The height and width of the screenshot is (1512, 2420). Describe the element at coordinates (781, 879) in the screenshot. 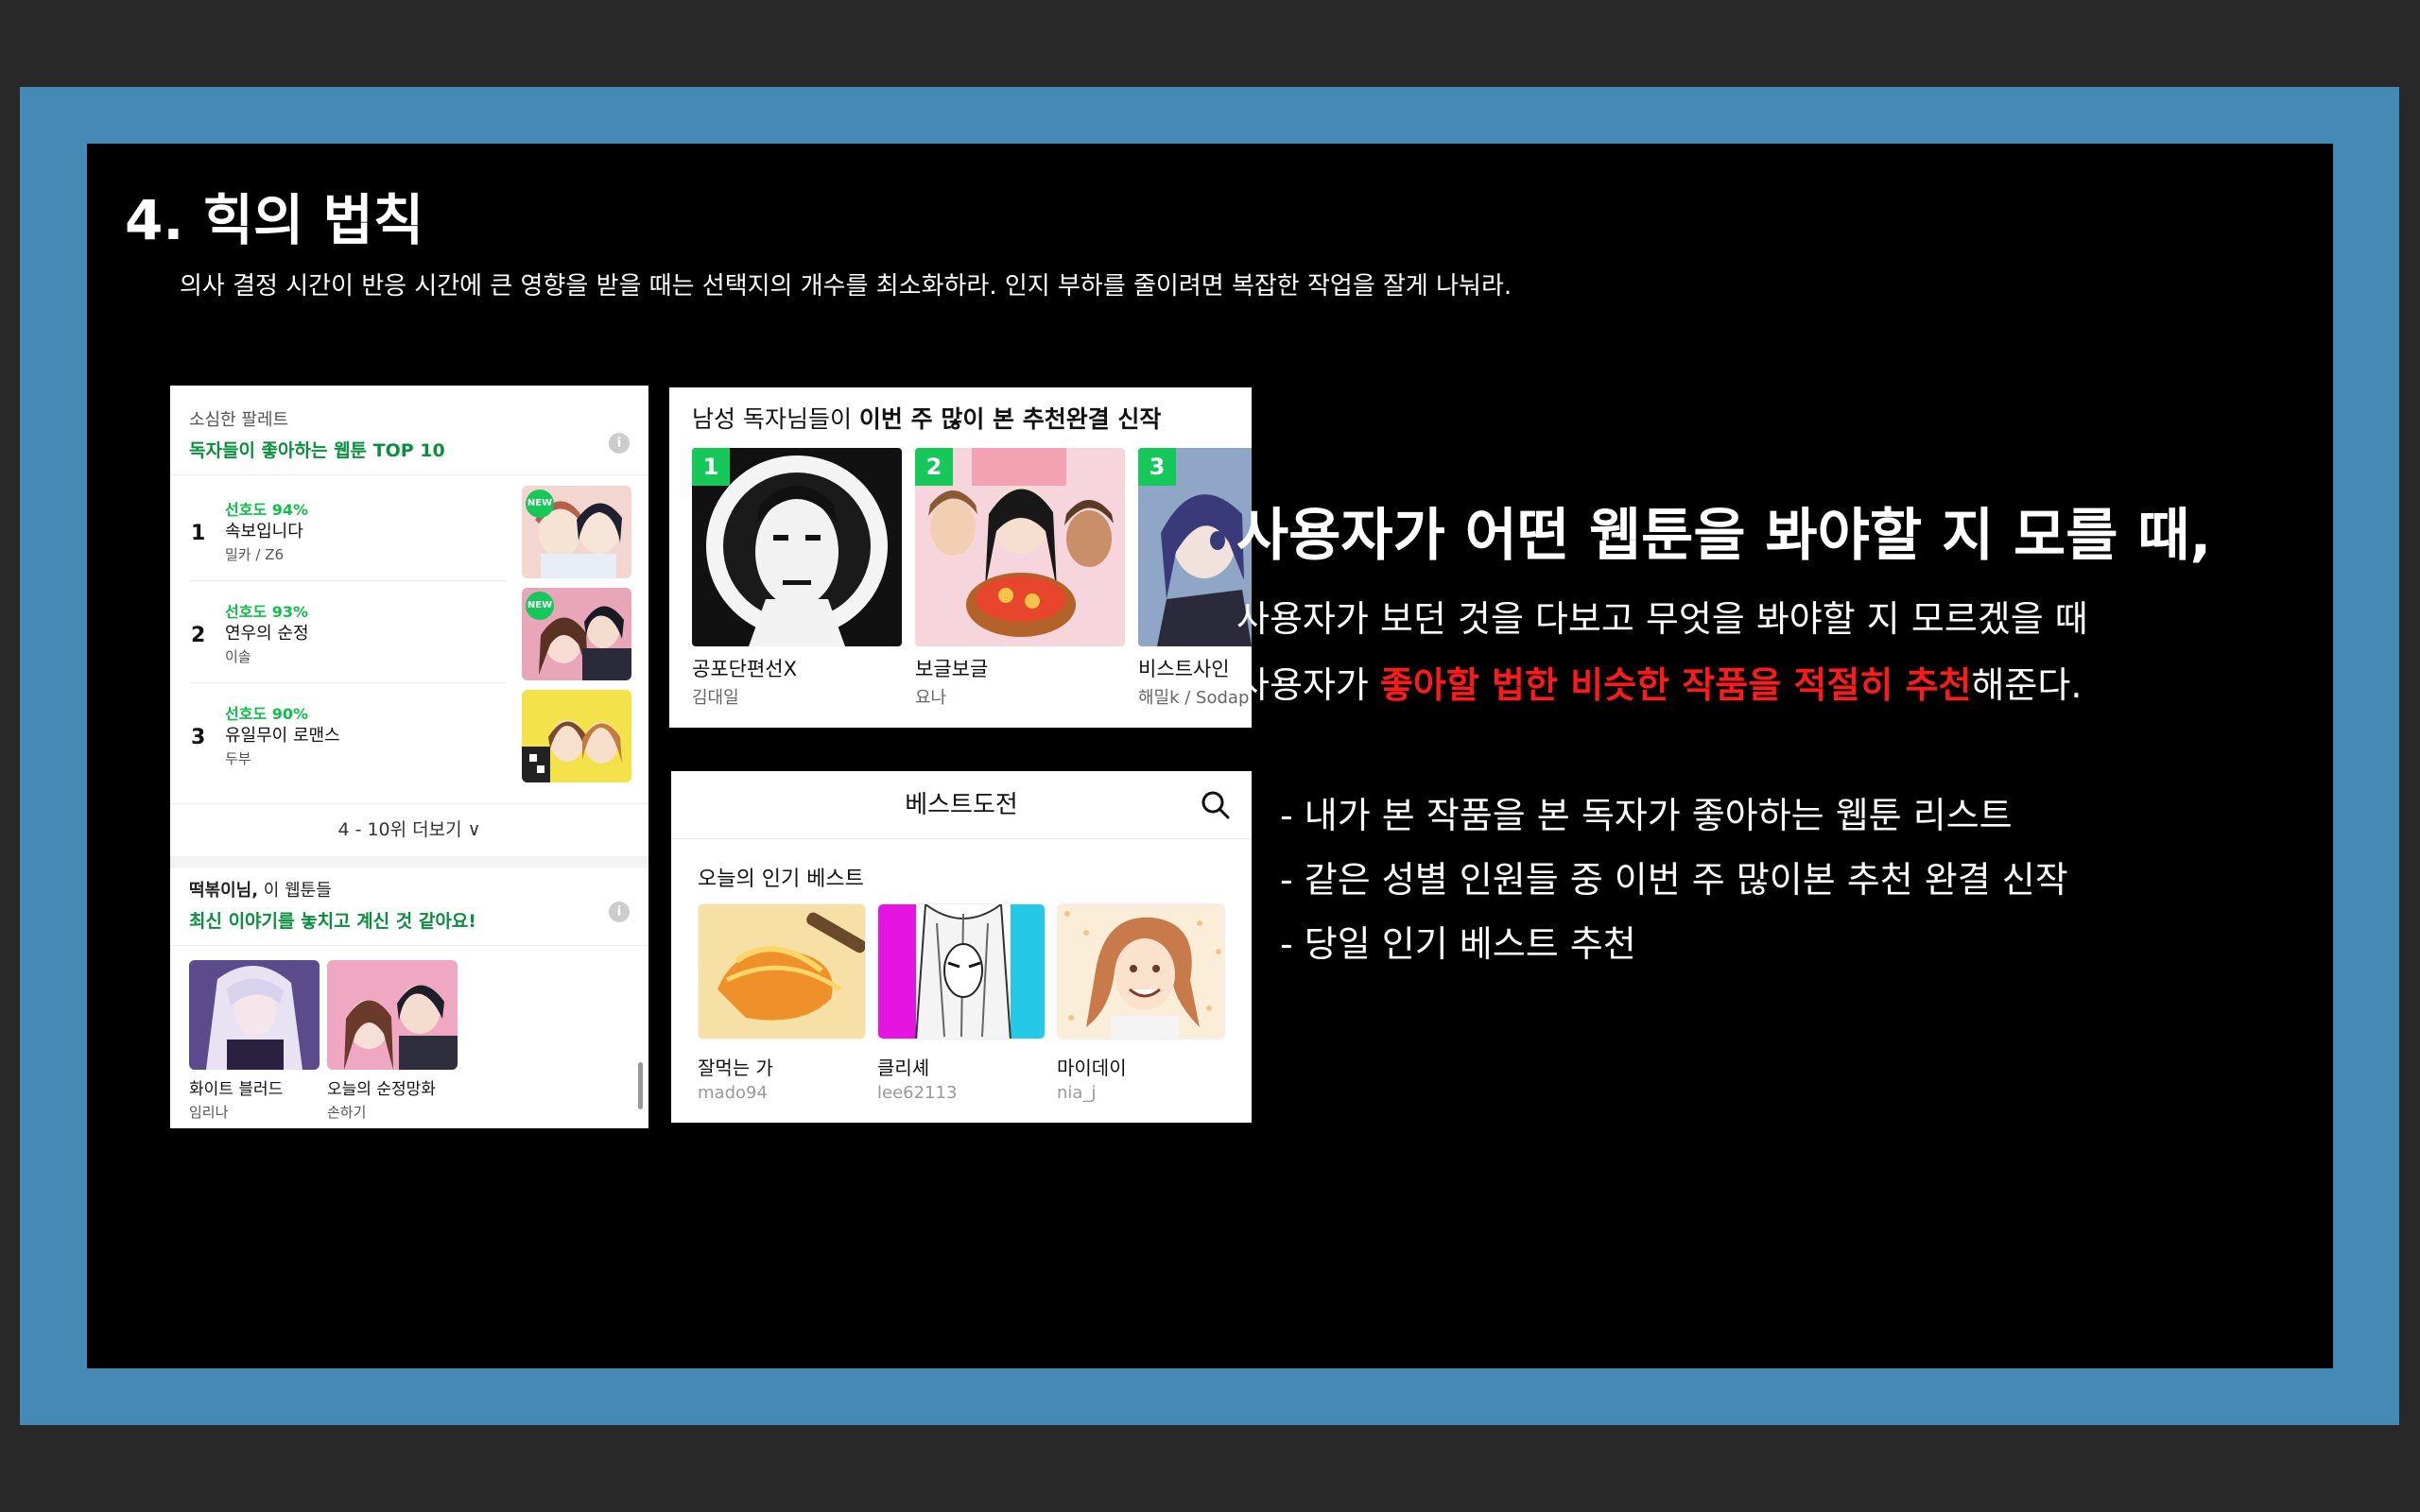

I see `popular-best-heading: 오늘의 인기 베스트` at that location.